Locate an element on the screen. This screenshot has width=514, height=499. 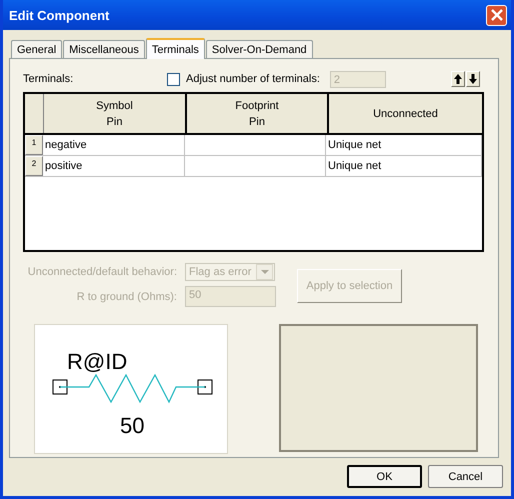
move-down-button is located at coordinates (473, 79).